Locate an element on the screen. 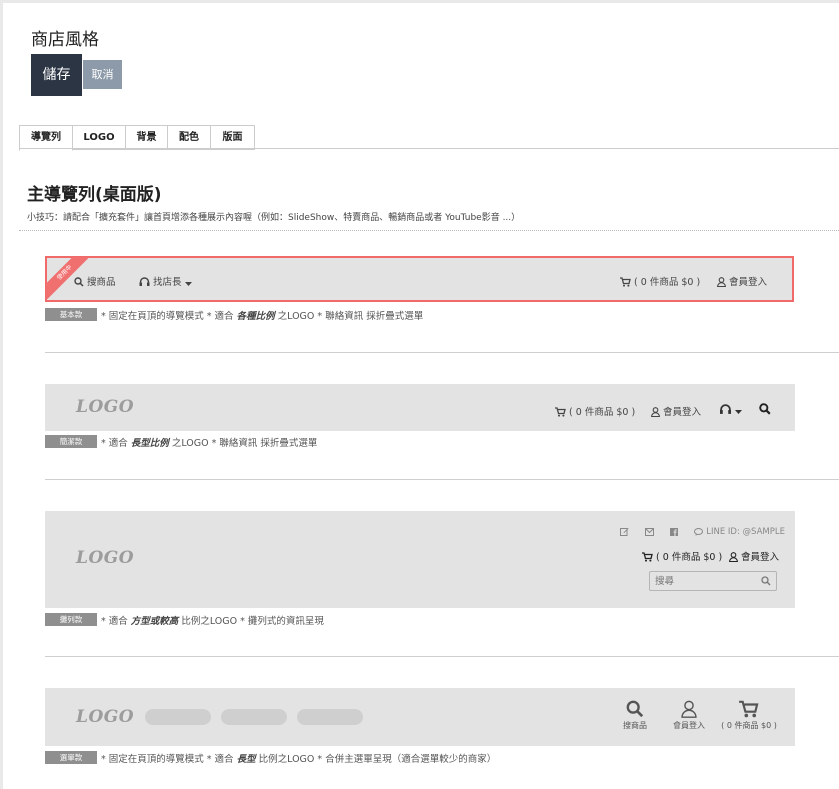 This screenshot has width=839, height=789. tab-background: 背景 is located at coordinates (147, 137).